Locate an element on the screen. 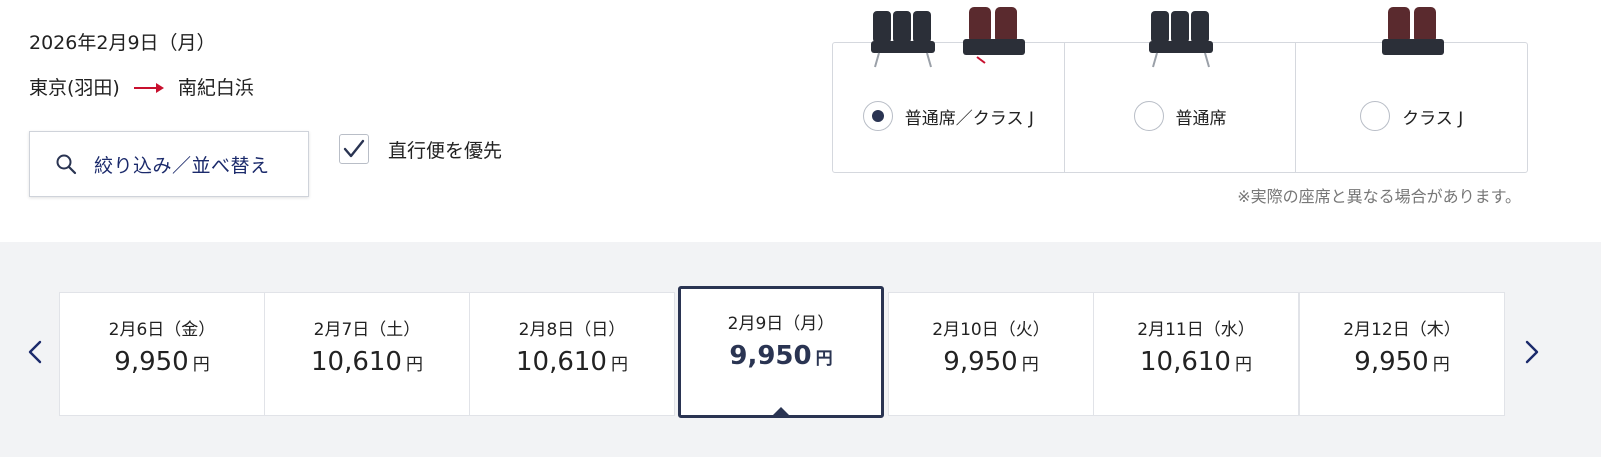 The image size is (1601, 457). fare-day-date: 2月10日（火） is located at coordinates (991, 330).